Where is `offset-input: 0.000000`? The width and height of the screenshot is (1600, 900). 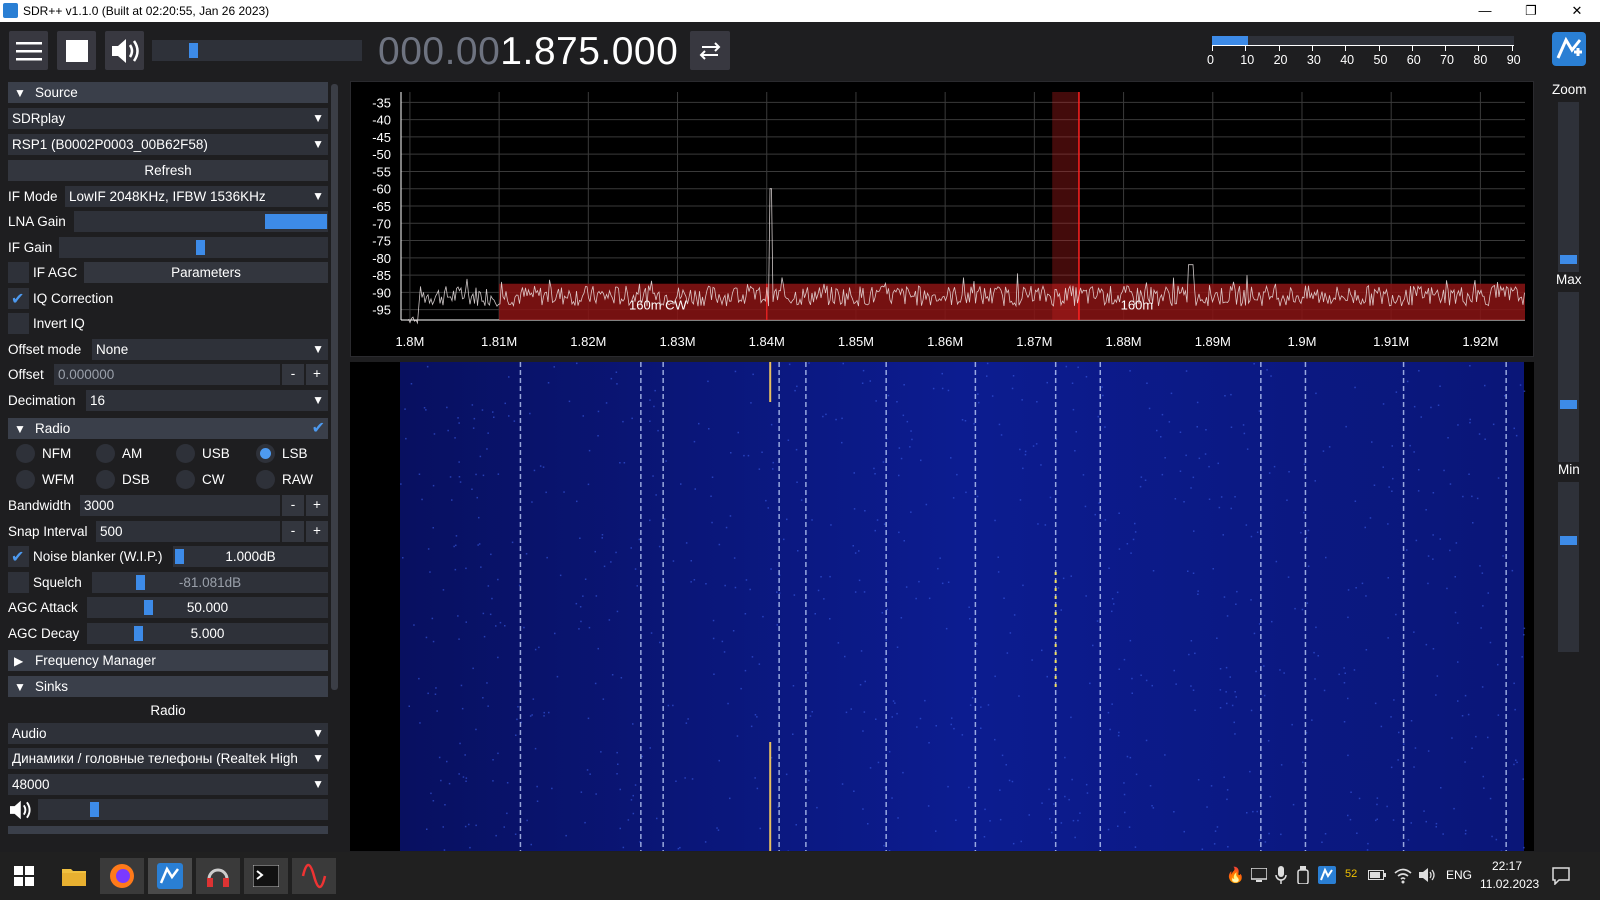
offset-input: 0.000000 is located at coordinates (167, 374).